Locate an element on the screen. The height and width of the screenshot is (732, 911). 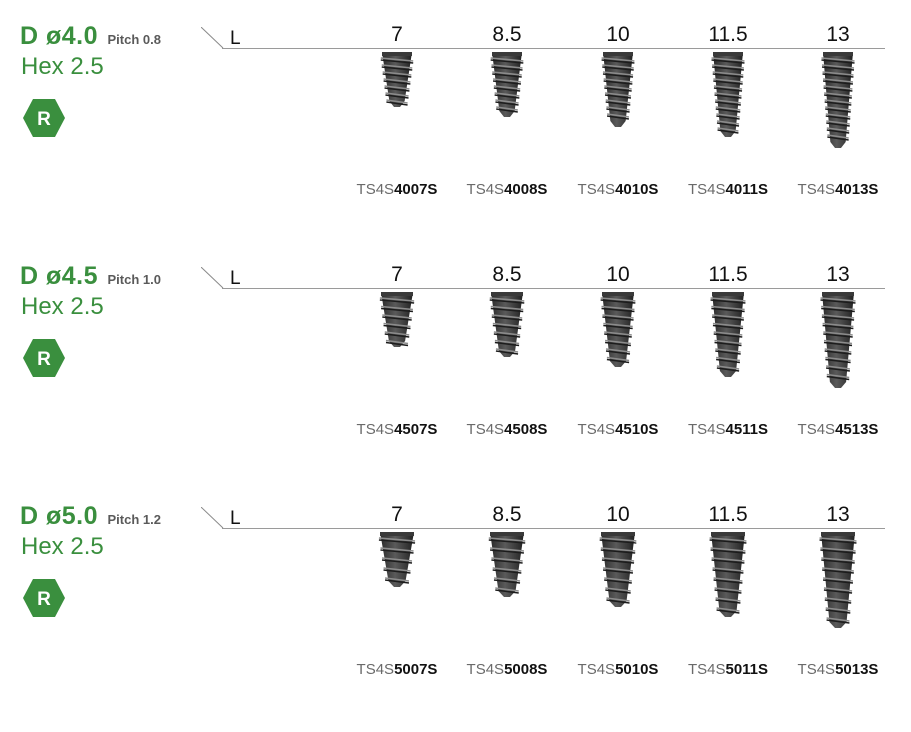
product-code-suffix: 4007S is located at coordinates (416, 189).